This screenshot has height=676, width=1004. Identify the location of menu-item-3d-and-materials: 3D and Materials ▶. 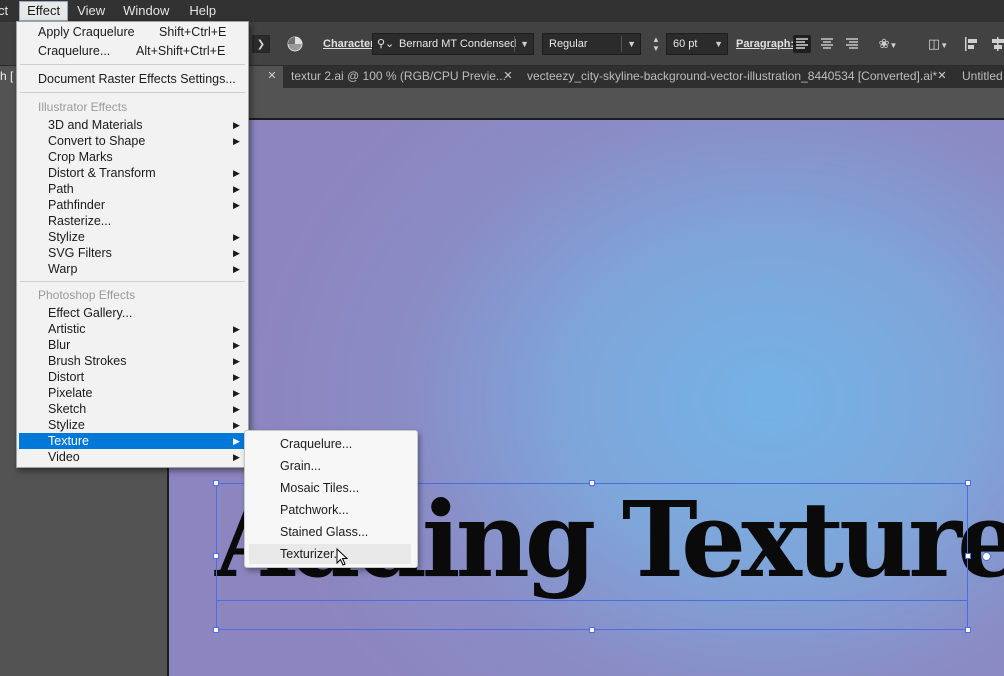
(132, 125).